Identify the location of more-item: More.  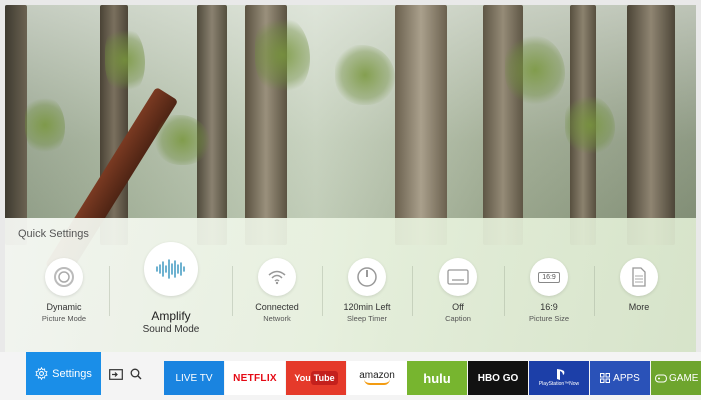
(639, 301).